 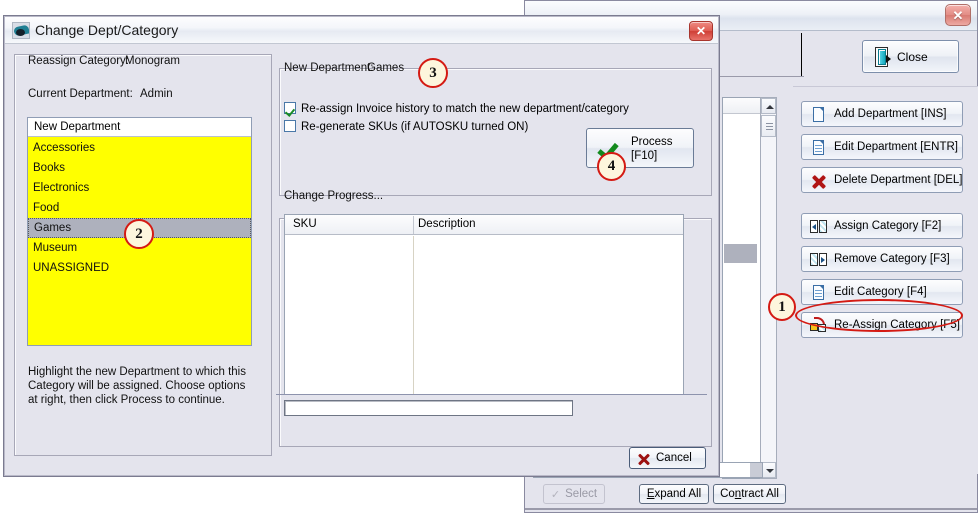 I want to click on bottom-divider, so click(x=751, y=509).